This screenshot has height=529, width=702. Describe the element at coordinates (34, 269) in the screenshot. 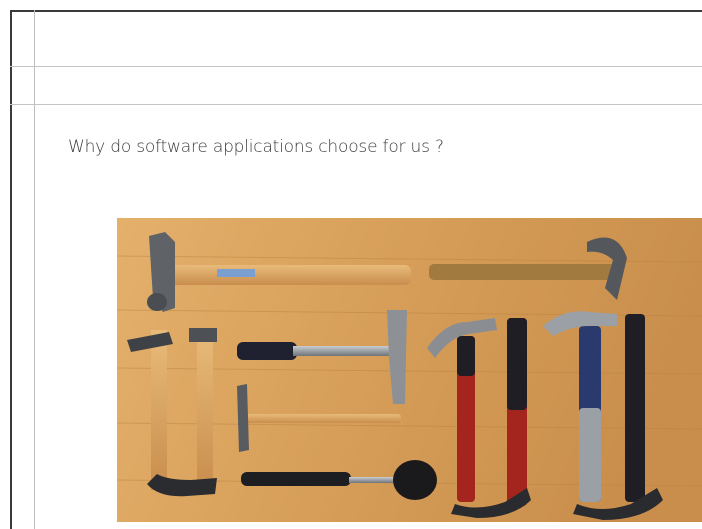

I see `margin-rule-vertical` at that location.